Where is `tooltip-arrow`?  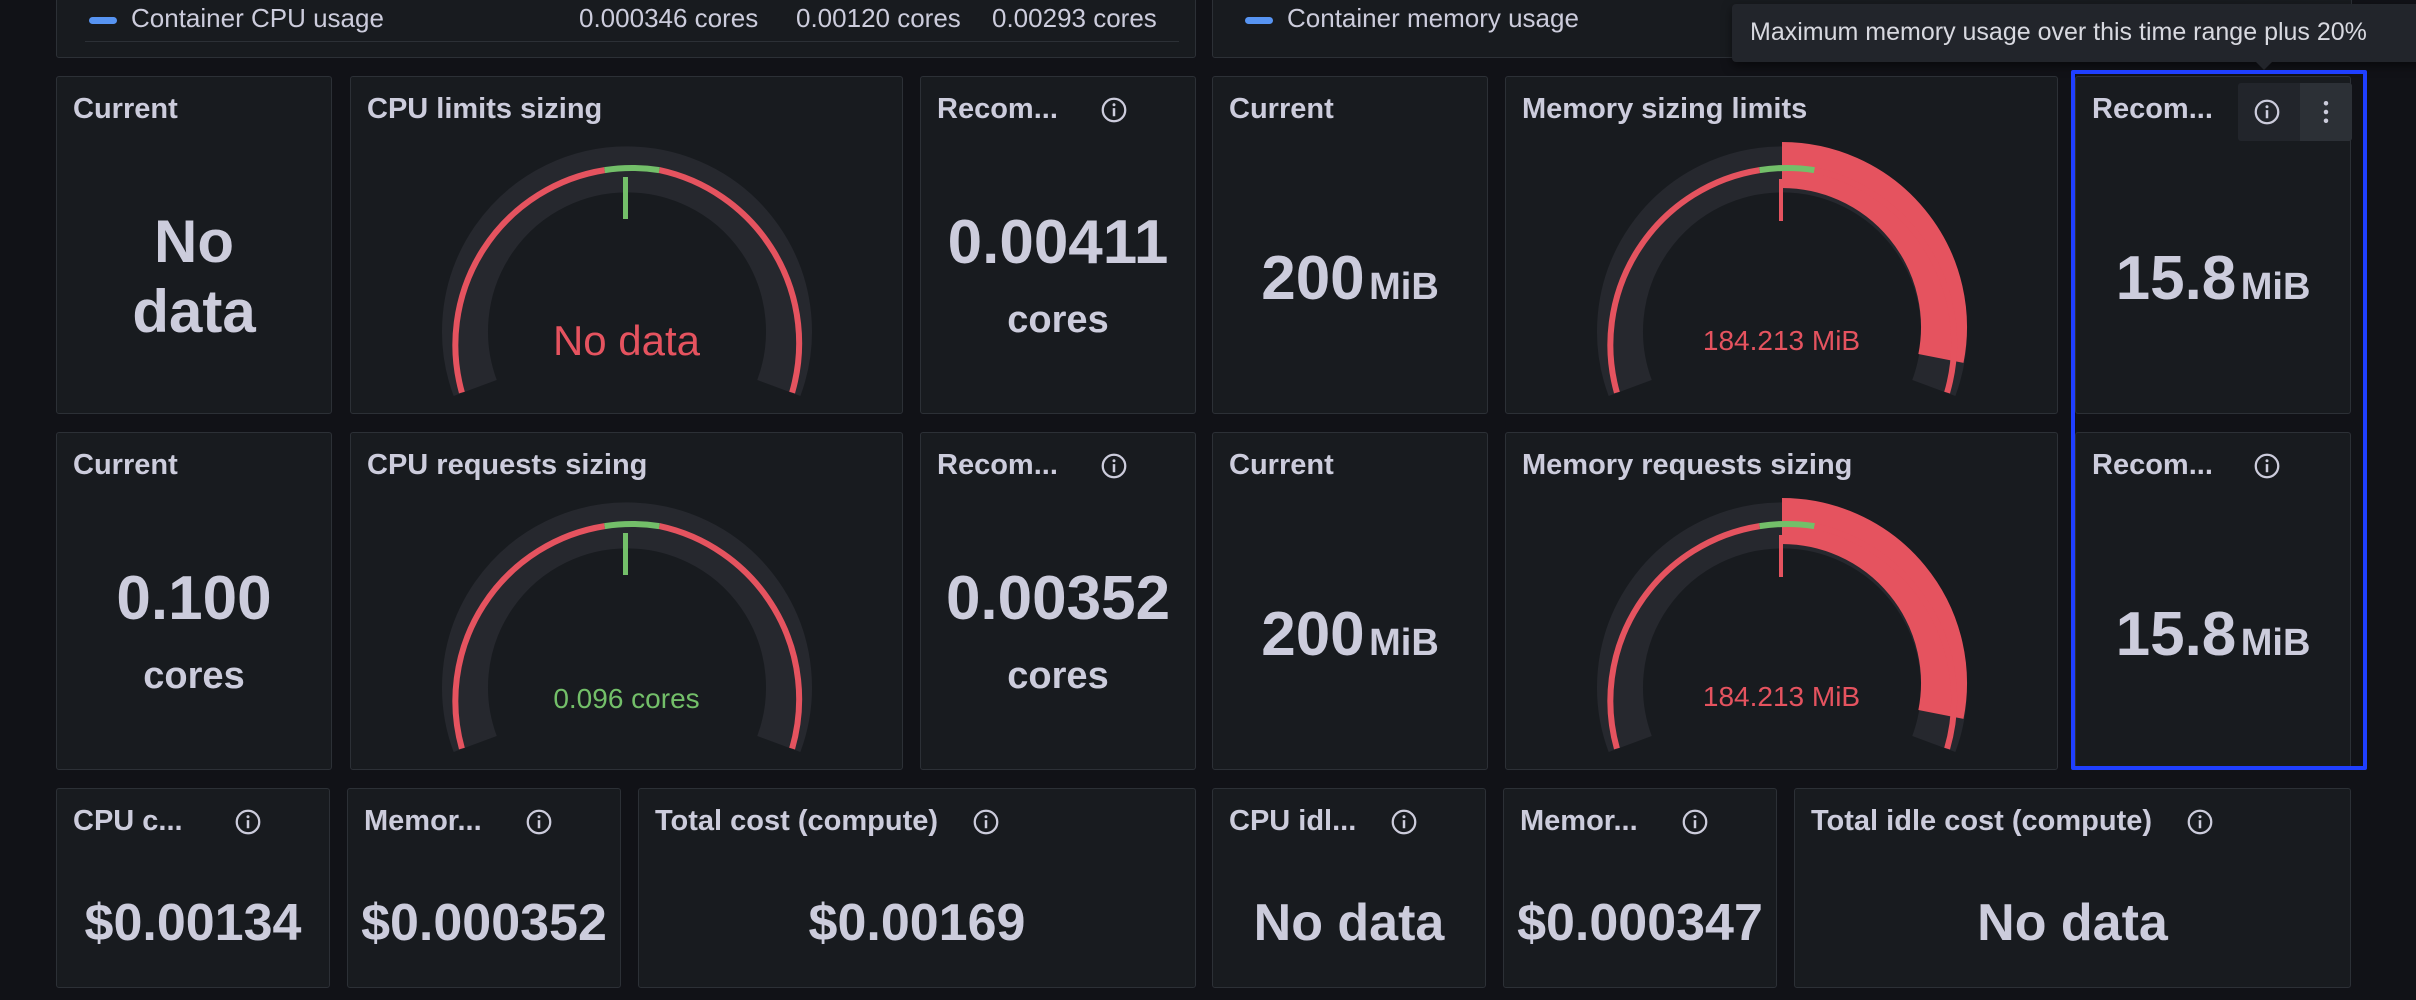
tooltip-arrow is located at coordinates (2264, 65).